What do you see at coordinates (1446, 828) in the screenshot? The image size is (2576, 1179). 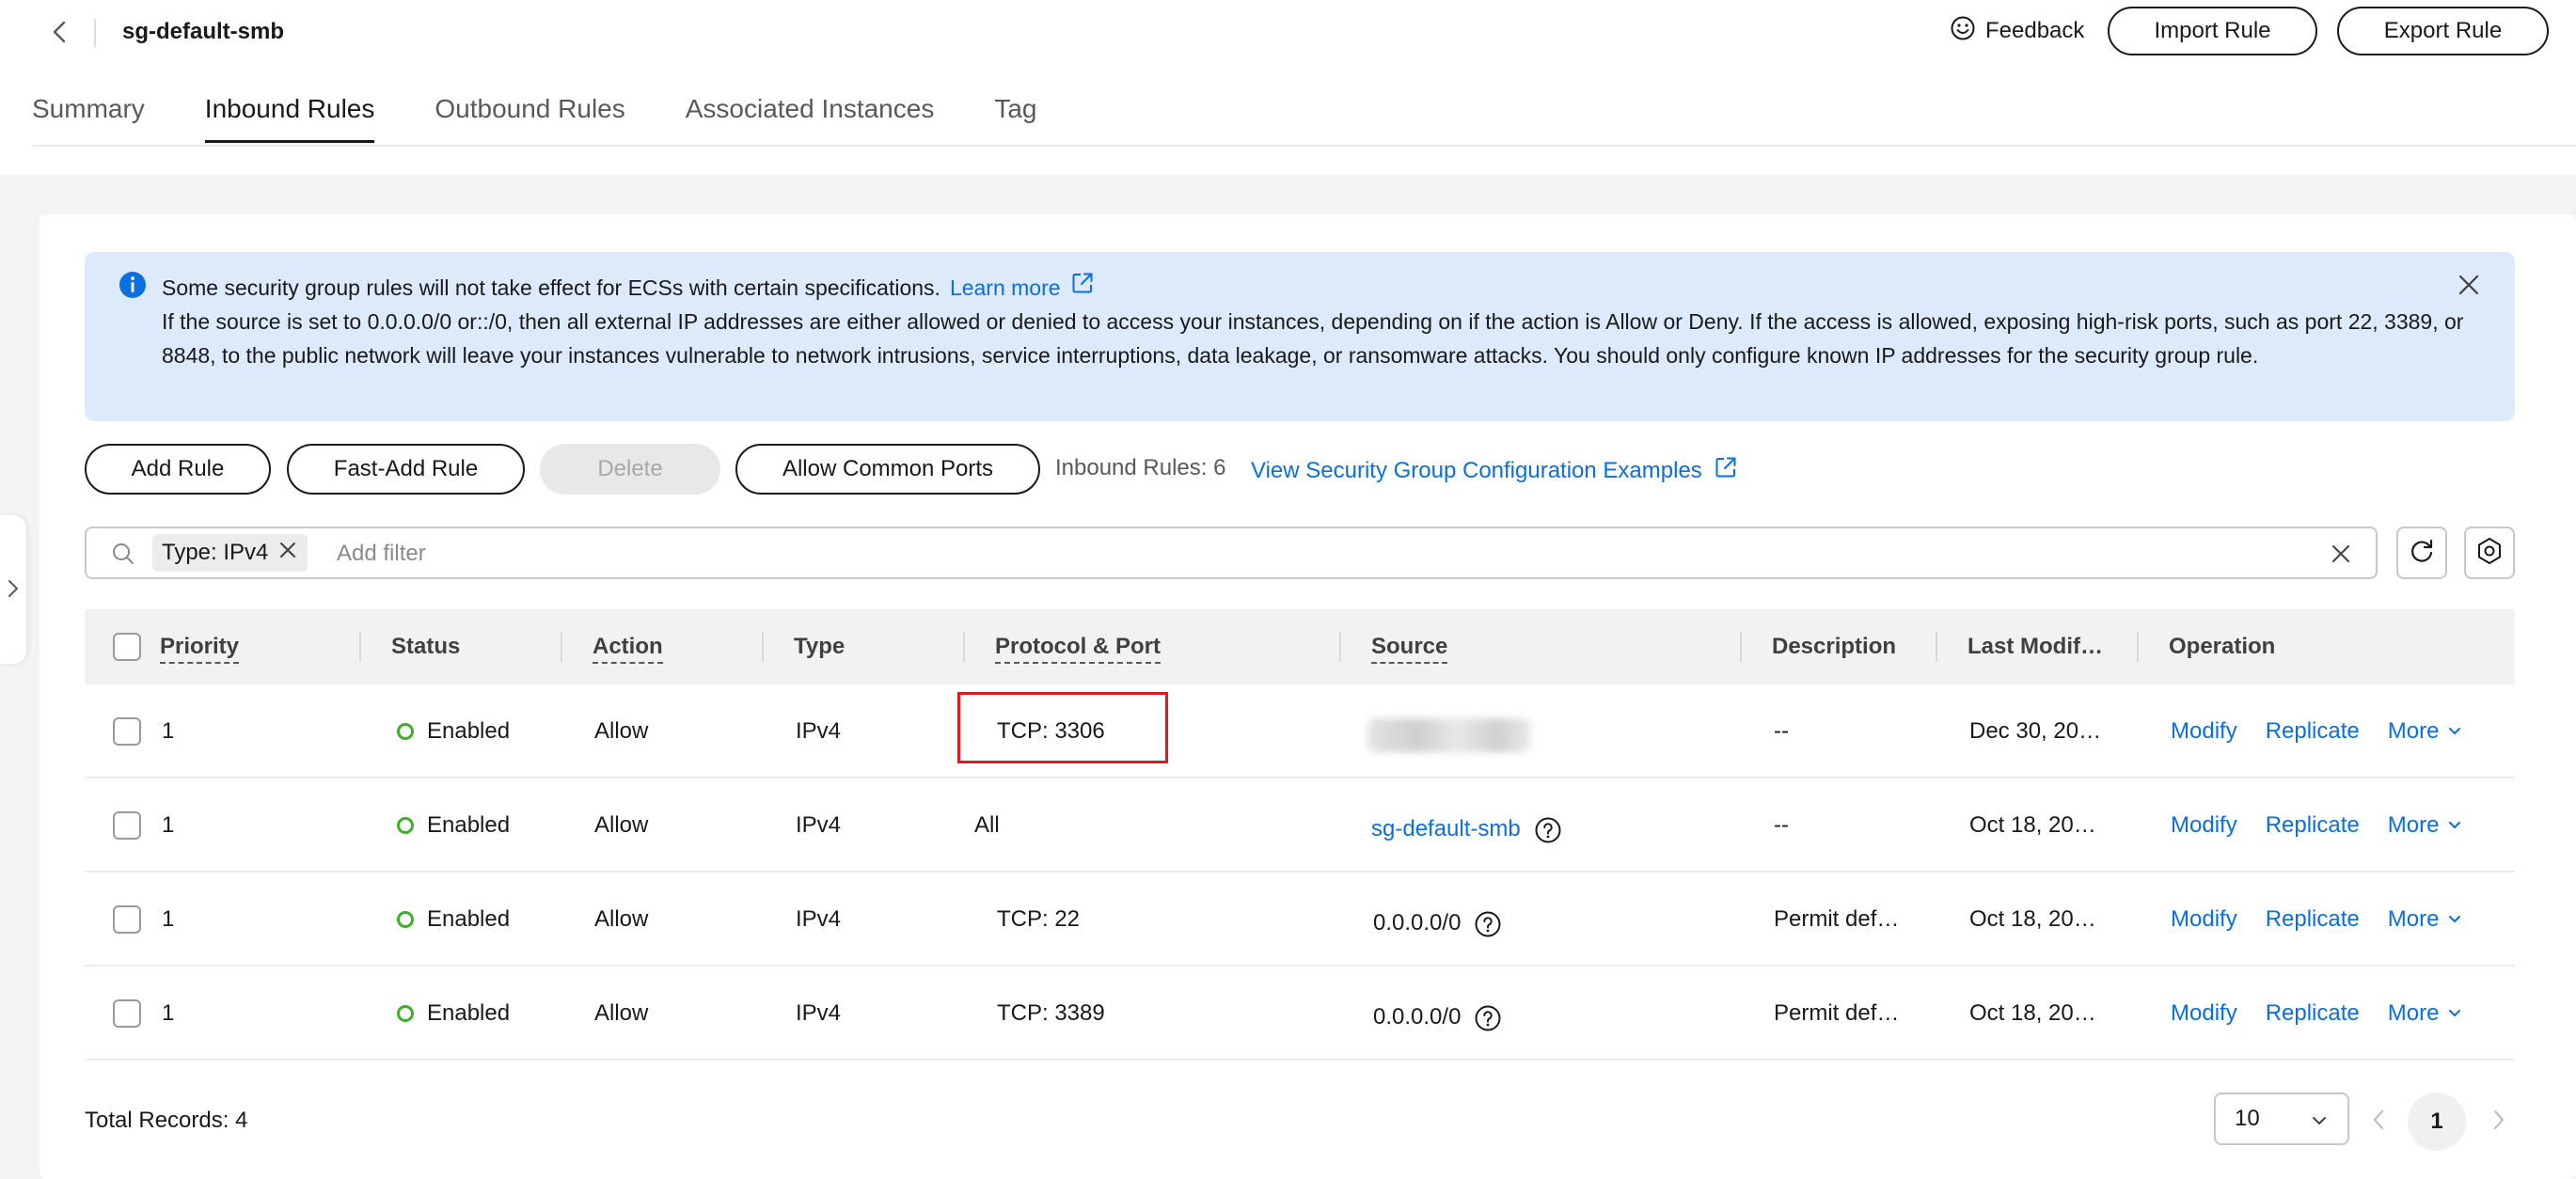 I see `source-group-link: sg-default-smb` at bounding box center [1446, 828].